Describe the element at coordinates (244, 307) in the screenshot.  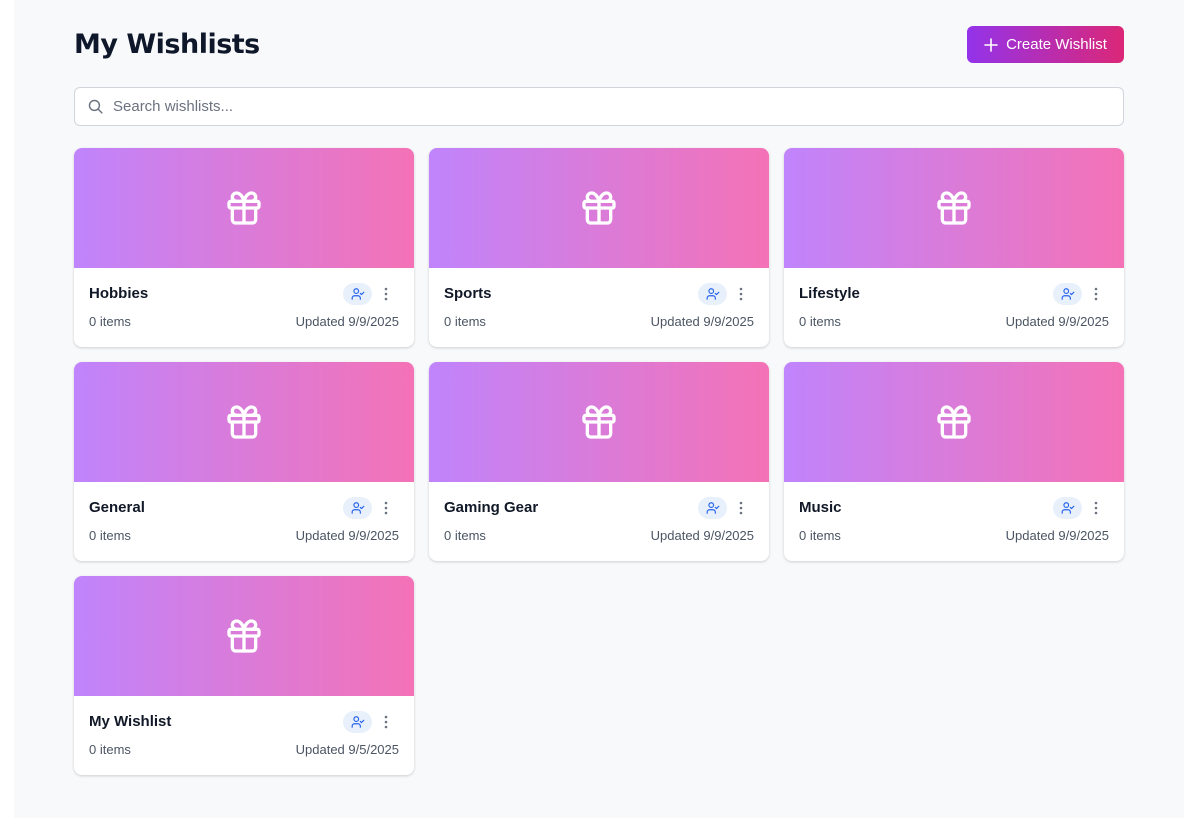
I see `wishlist-card-body: Hobbies 0 items Updated 9/9/2025` at that location.